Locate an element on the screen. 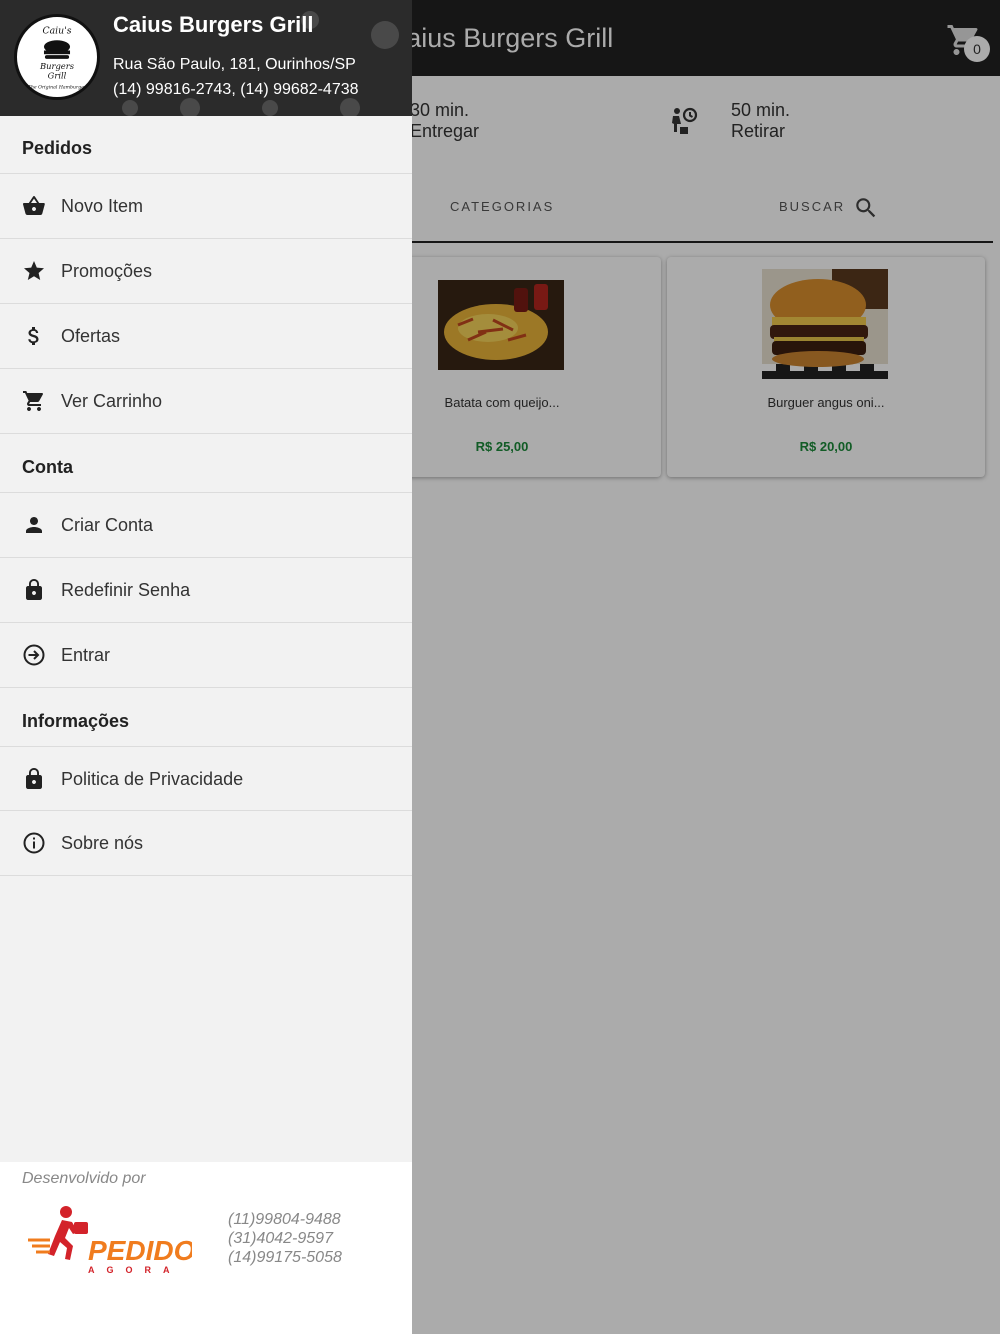 This screenshot has height=1334, width=1000. menu-label: Ofertas is located at coordinates (91, 336).